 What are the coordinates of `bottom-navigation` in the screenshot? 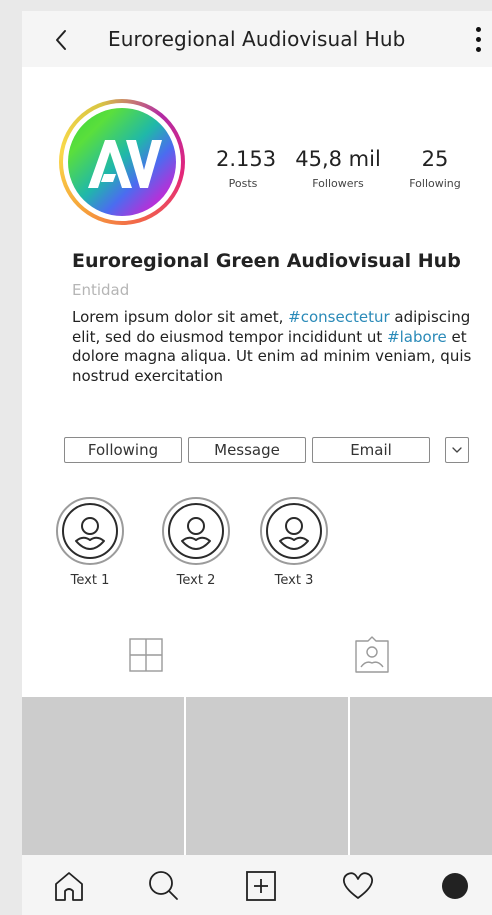 It's located at (257, 885).